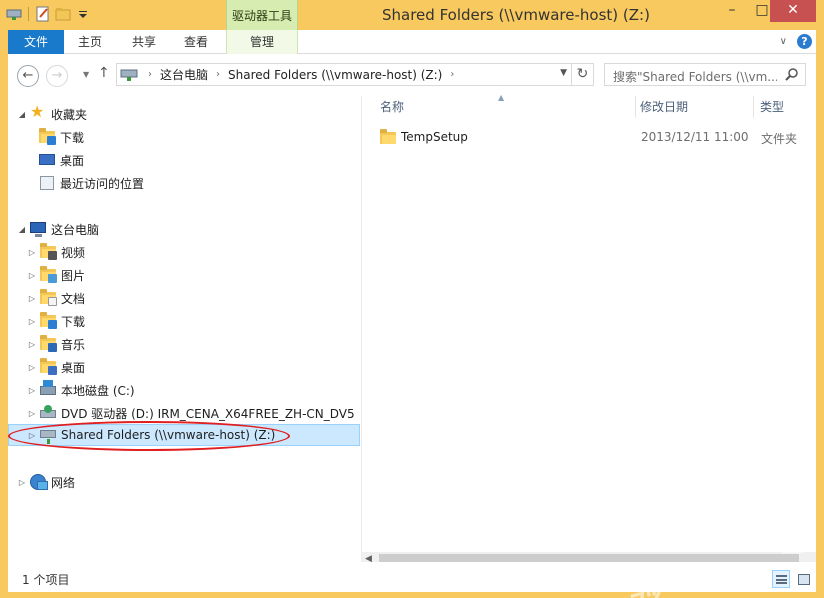 The width and height of the screenshot is (824, 598). What do you see at coordinates (796, 41) in the screenshot?
I see `ribbon-controls: ∨ ?` at bounding box center [796, 41].